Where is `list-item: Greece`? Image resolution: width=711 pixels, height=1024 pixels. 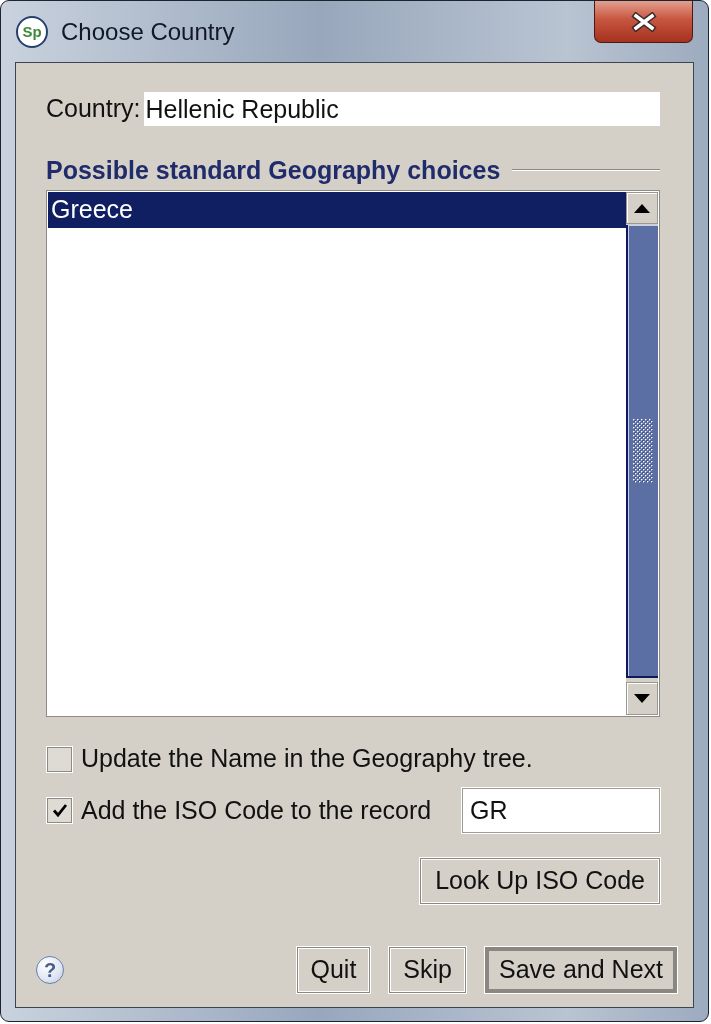 list-item: Greece is located at coordinates (337, 210).